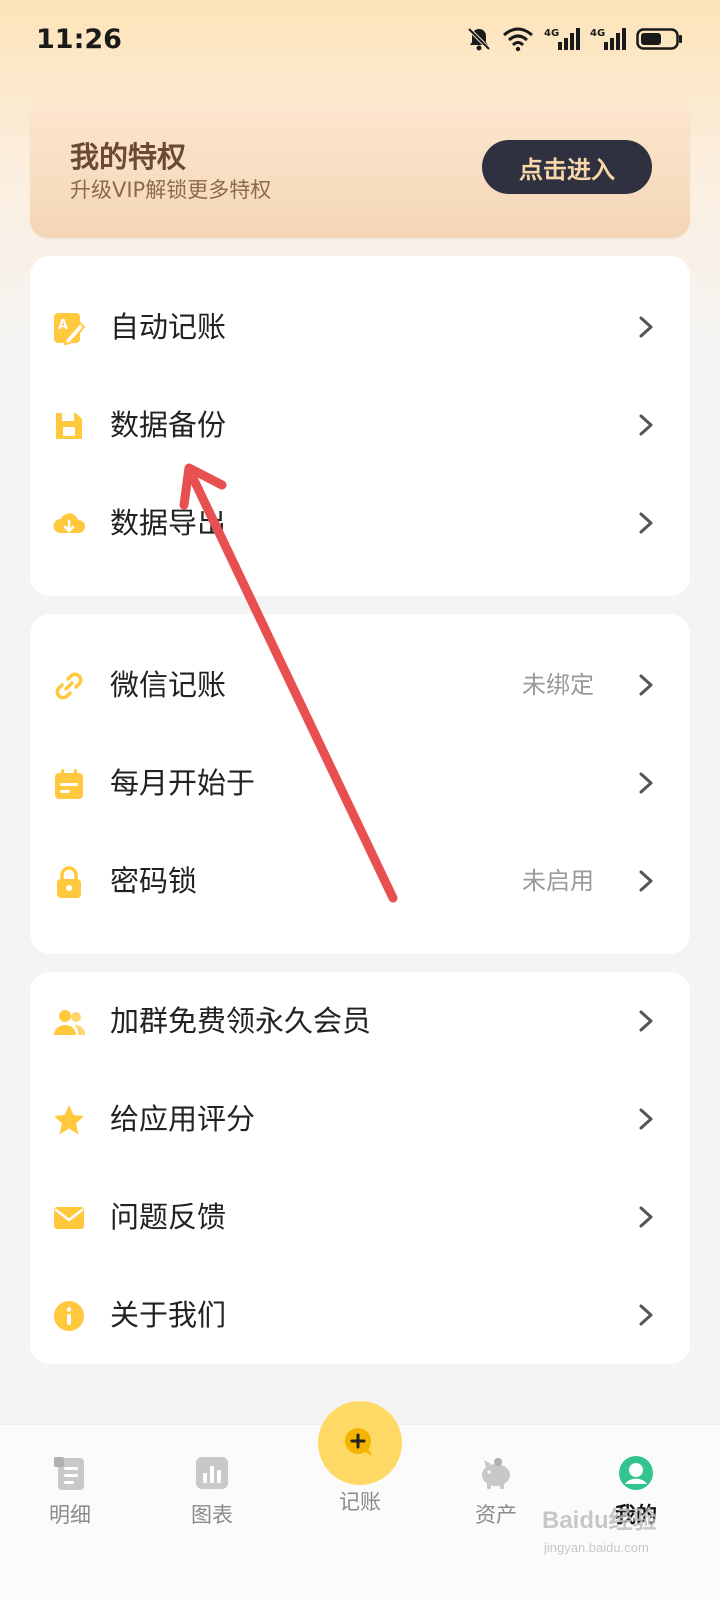  What do you see at coordinates (479, 39) in the screenshot?
I see `bell-off-icon` at bounding box center [479, 39].